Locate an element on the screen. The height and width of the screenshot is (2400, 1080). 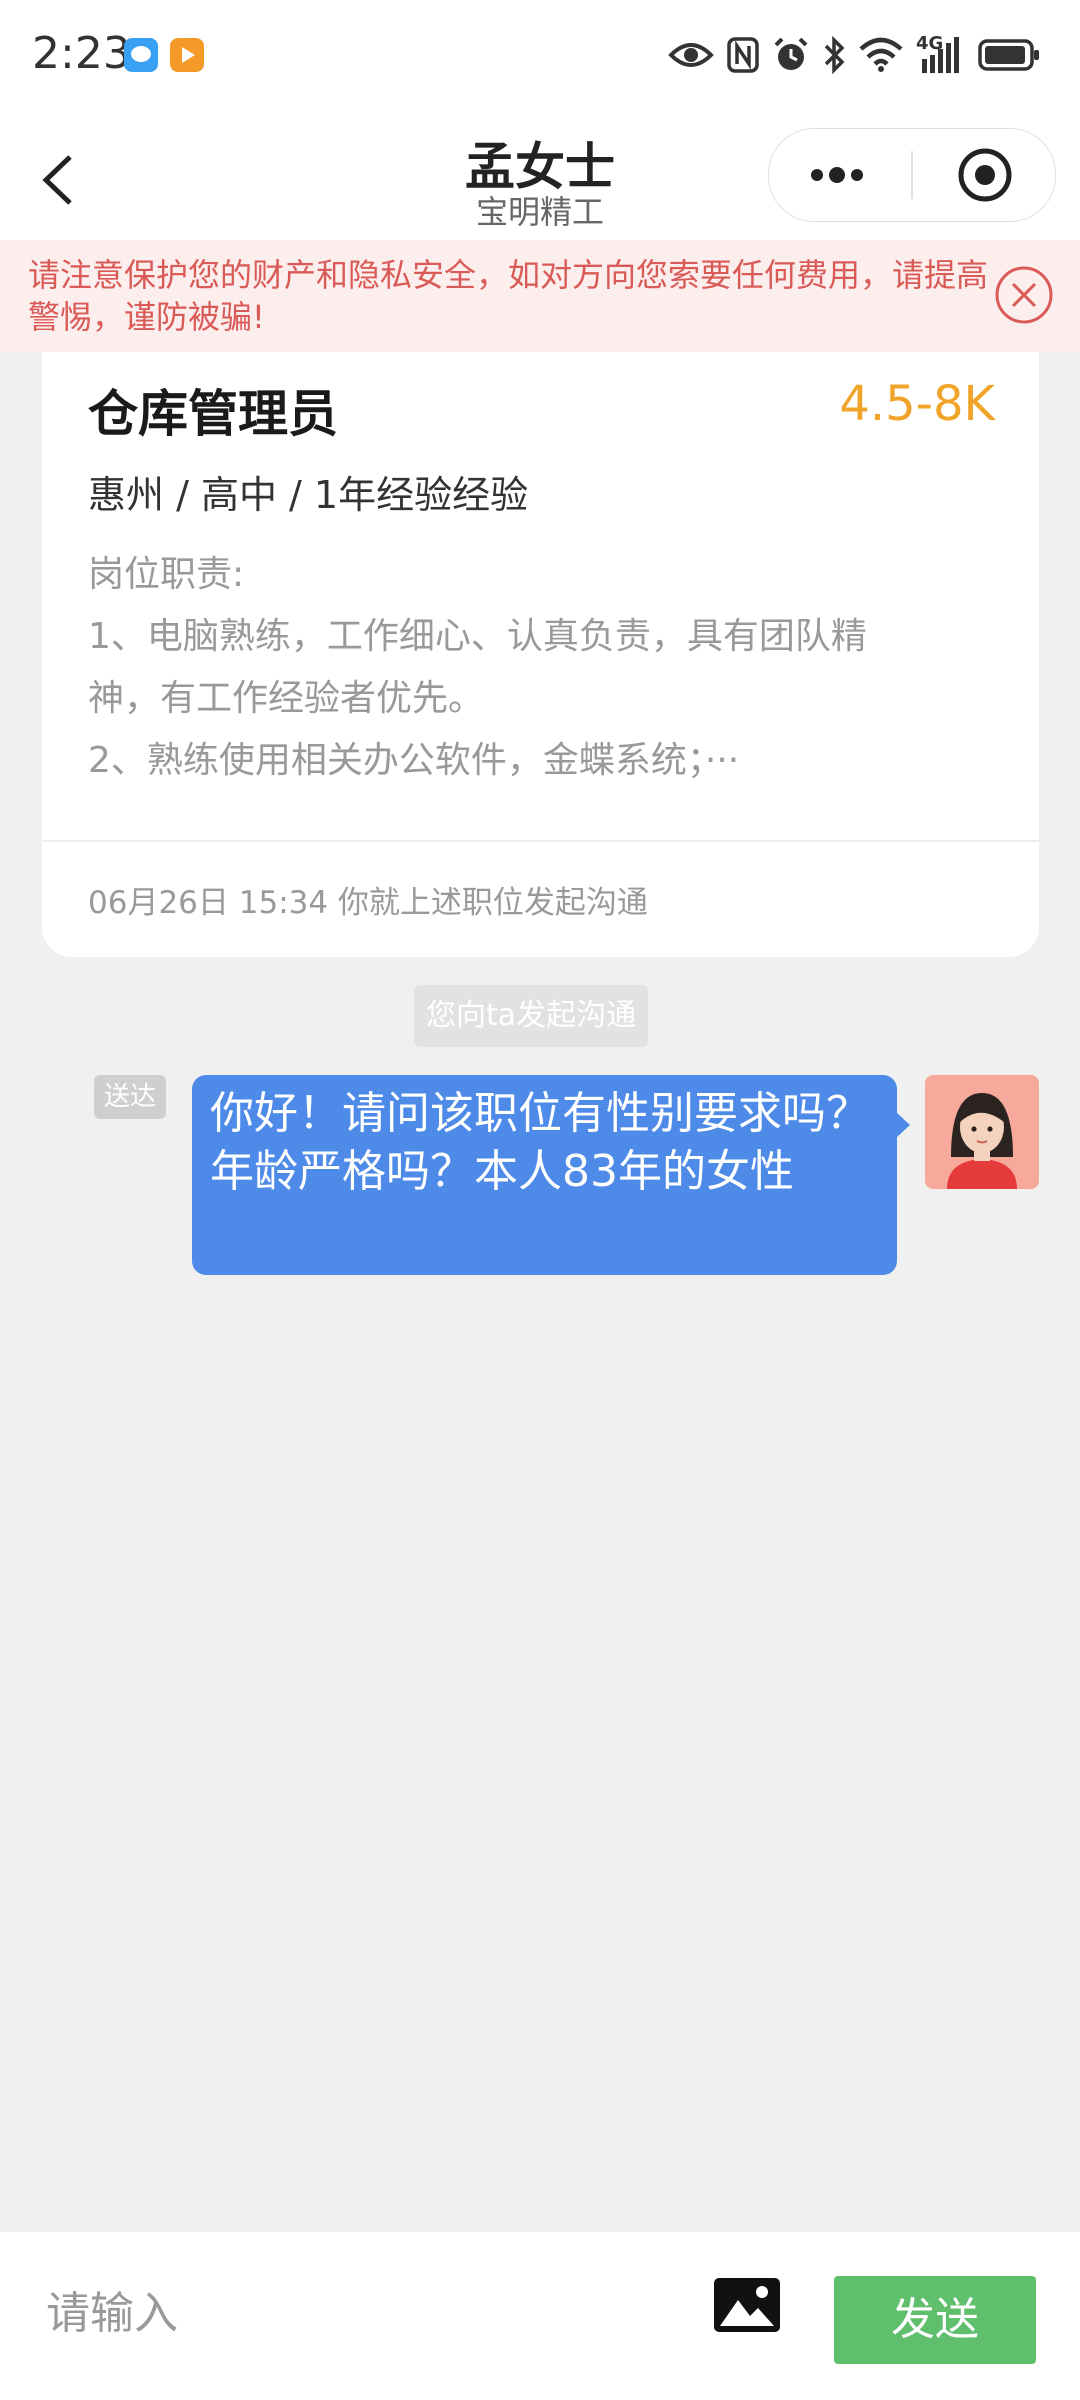
miniprogram-capsule is located at coordinates (912, 175).